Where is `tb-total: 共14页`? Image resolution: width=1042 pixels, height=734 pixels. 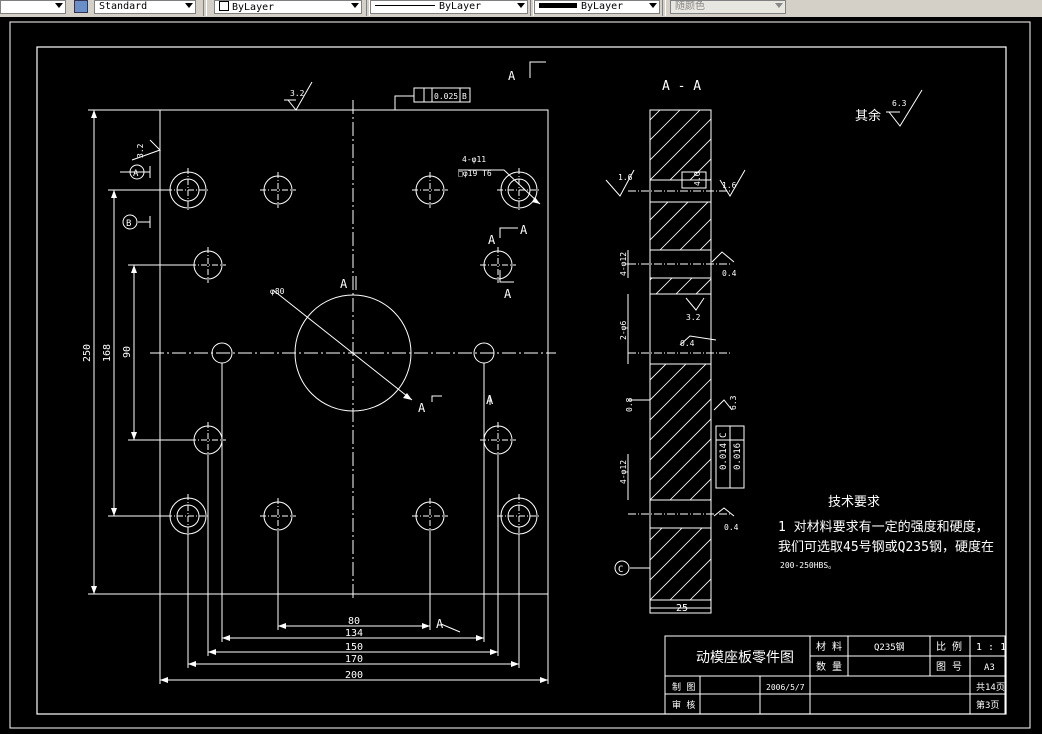
tb-total: 共14页 is located at coordinates (990, 687).